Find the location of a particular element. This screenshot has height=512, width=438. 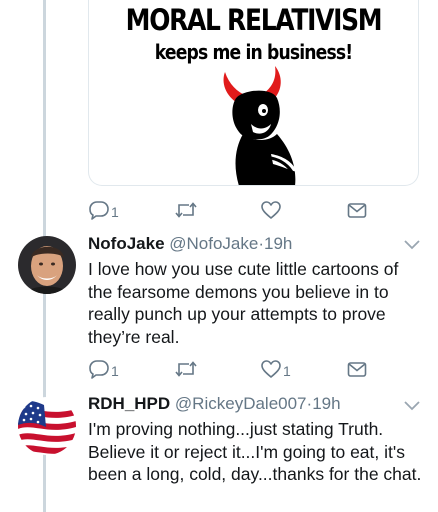

tweet-header: RDH_HPD @RickeyDale007·19h is located at coordinates (214, 404).